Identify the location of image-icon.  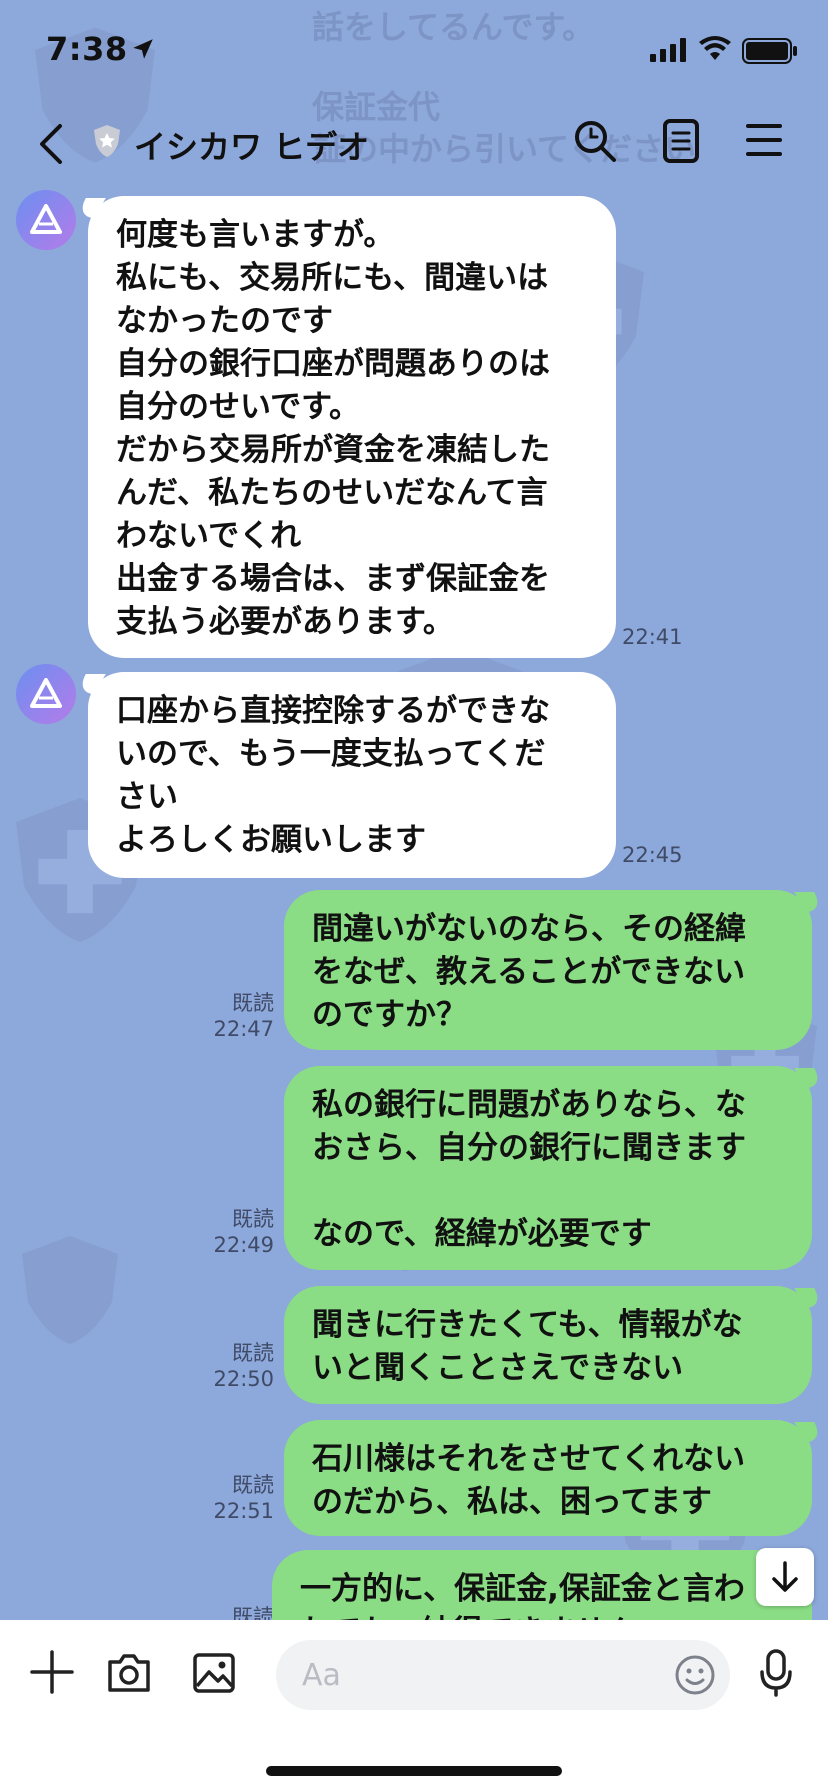
(214, 1673).